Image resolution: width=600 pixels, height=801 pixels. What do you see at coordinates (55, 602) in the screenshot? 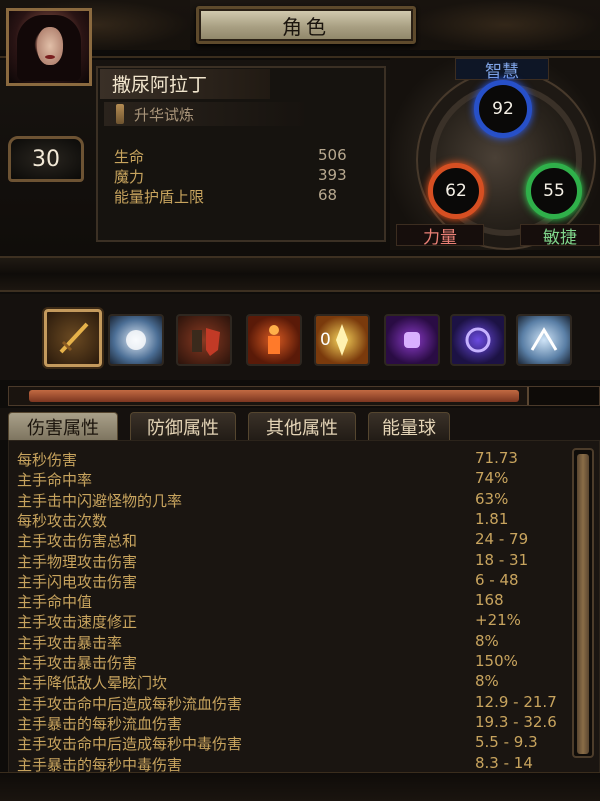
I see `stat-label: 主手命中值` at bounding box center [55, 602].